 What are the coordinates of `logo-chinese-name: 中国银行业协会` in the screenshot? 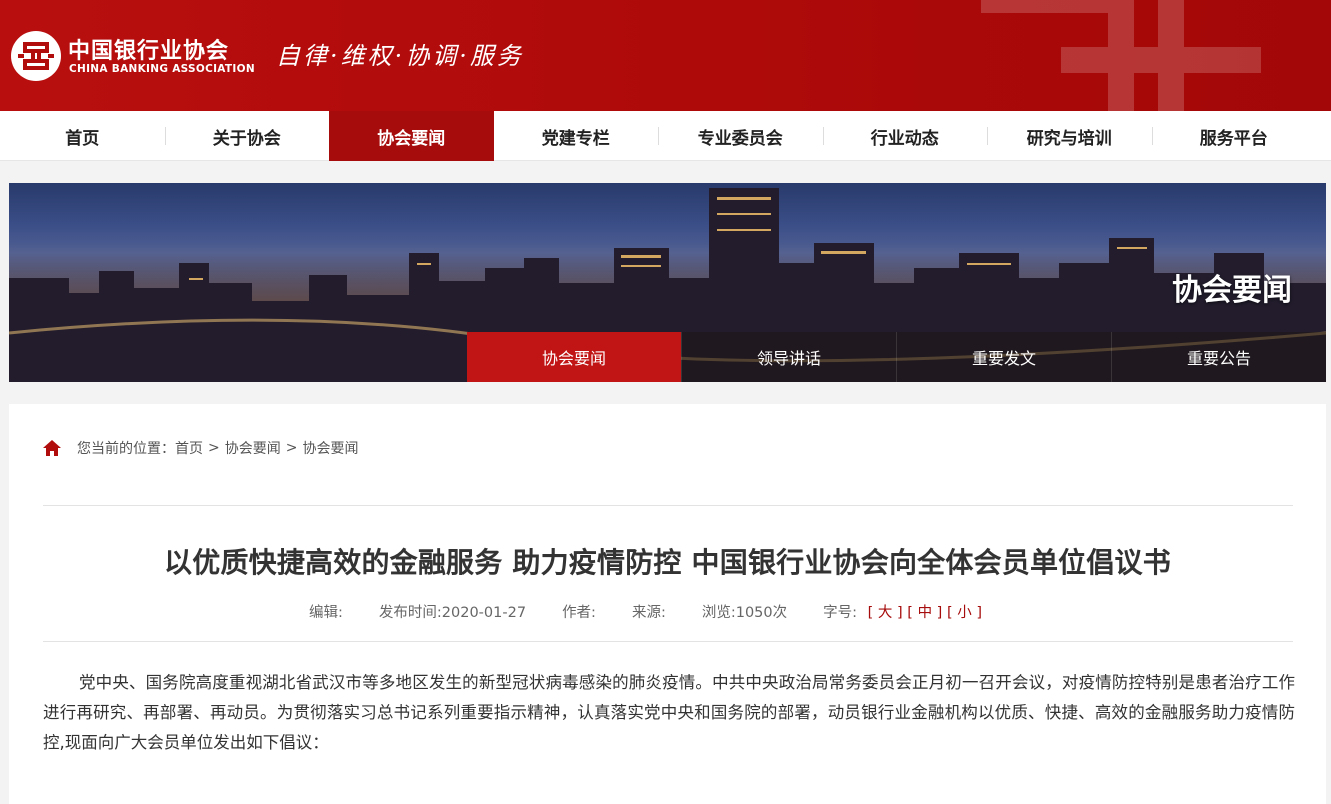 It's located at (148, 49).